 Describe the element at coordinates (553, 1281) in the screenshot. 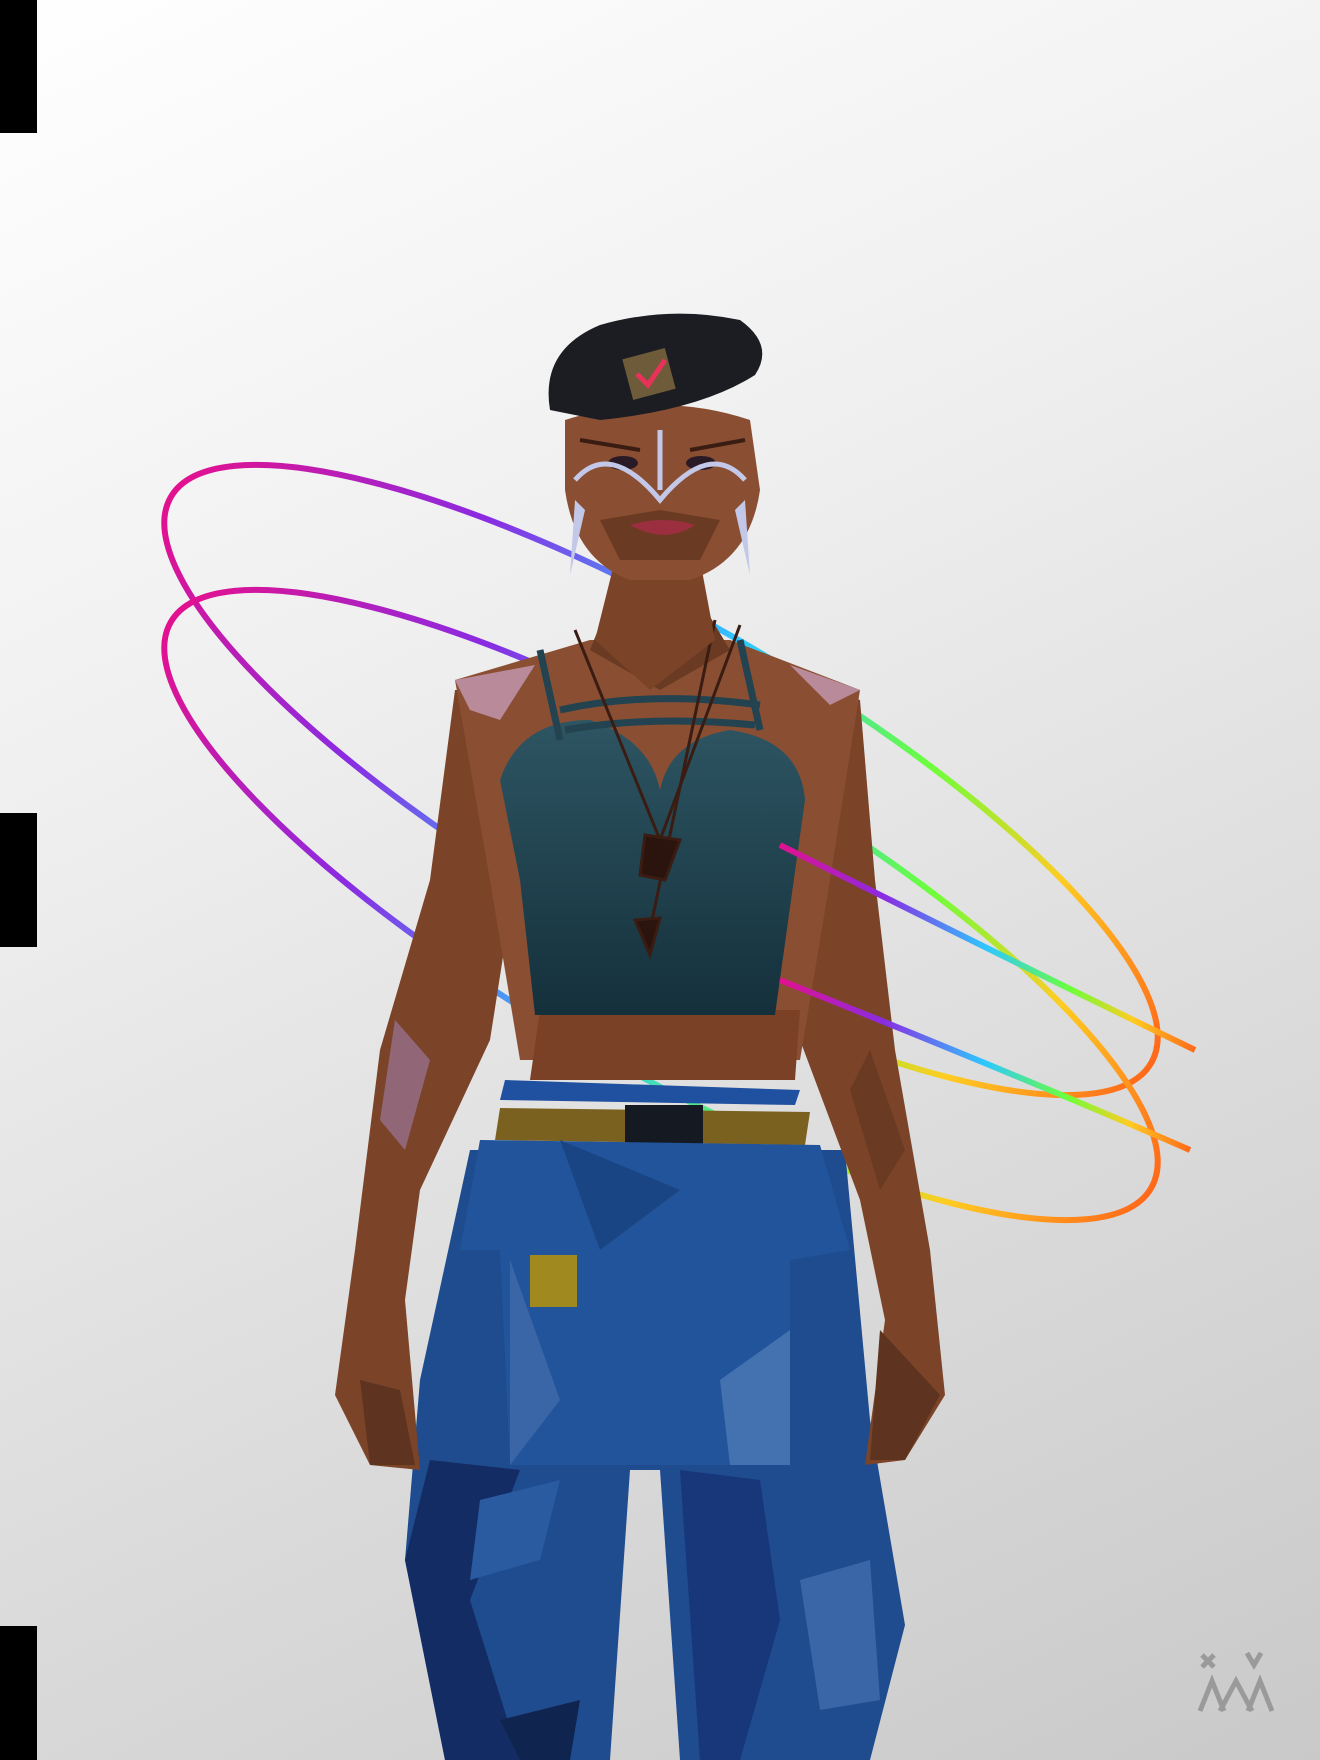

I see `pocket-patch` at that location.